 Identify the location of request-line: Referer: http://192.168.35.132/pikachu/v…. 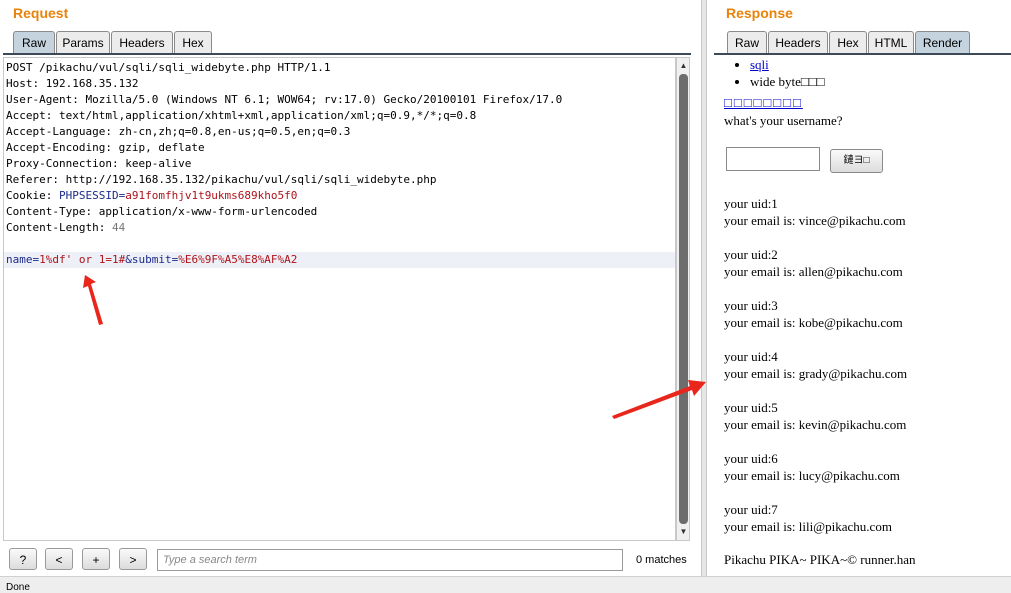
(340, 180).